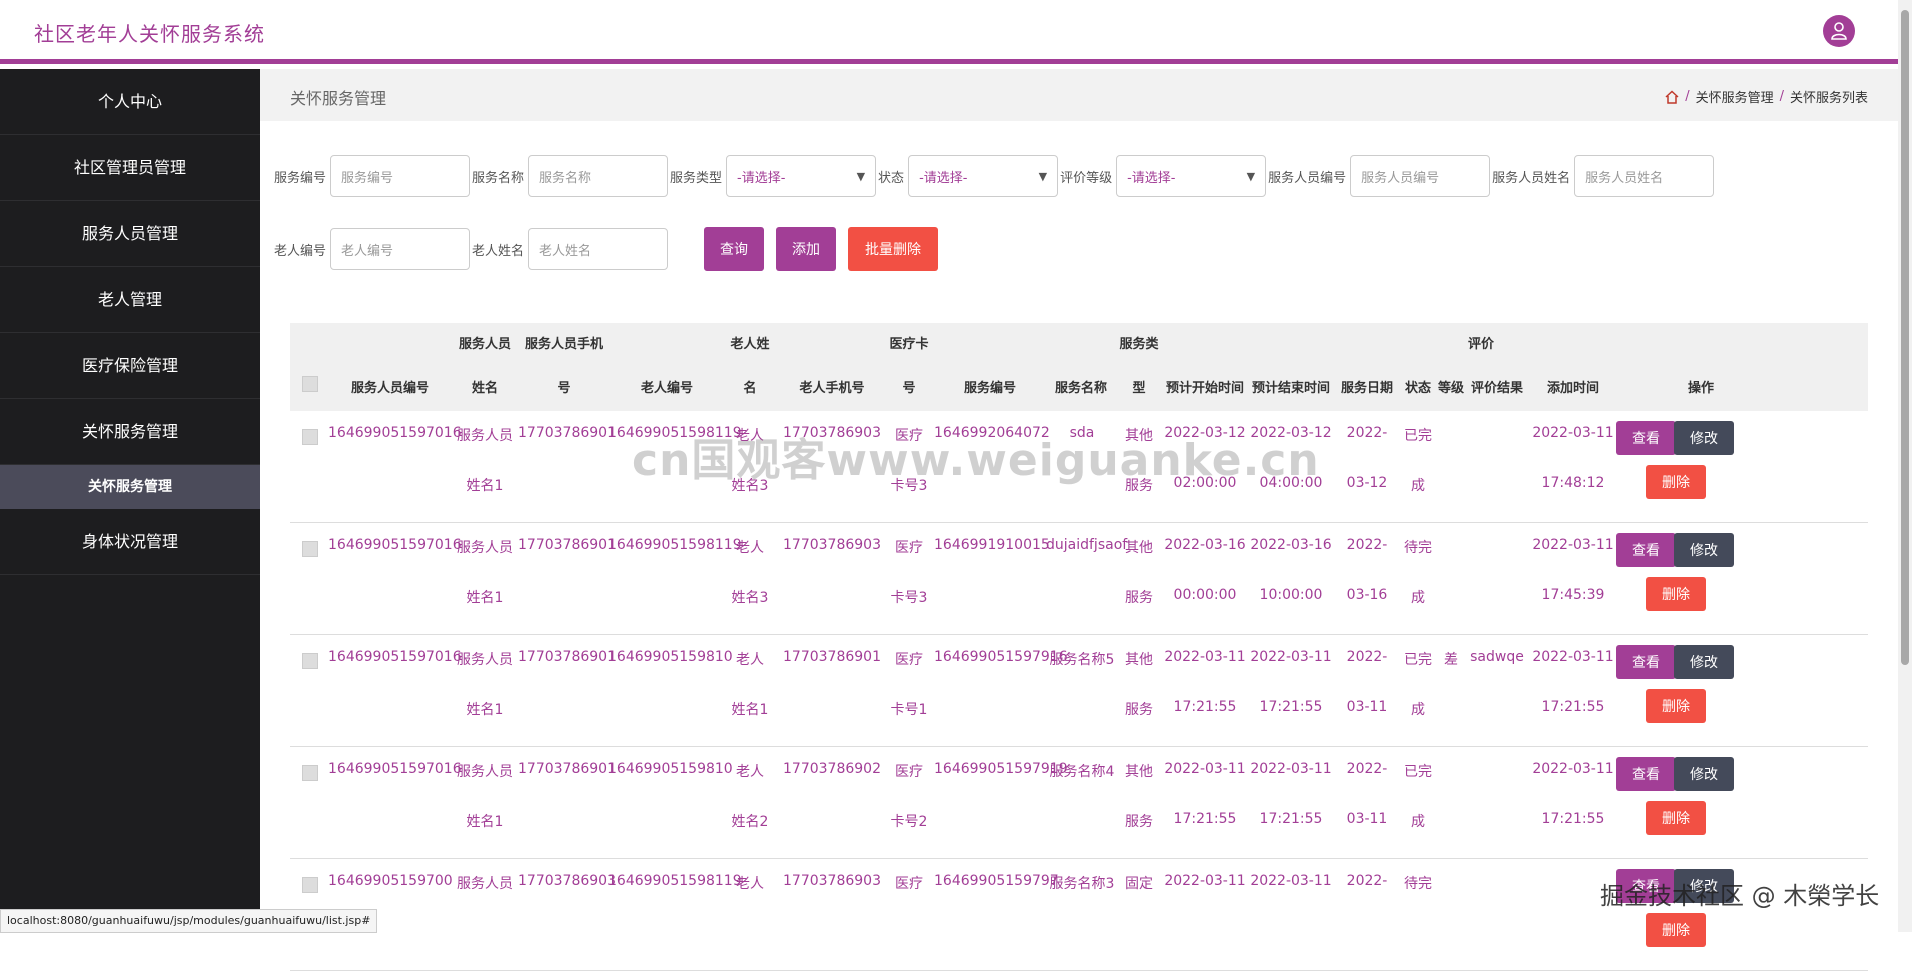 This screenshot has width=1912, height=971. What do you see at coordinates (1367, 819) in the screenshot?
I see `cell-date-2: 03-11` at bounding box center [1367, 819].